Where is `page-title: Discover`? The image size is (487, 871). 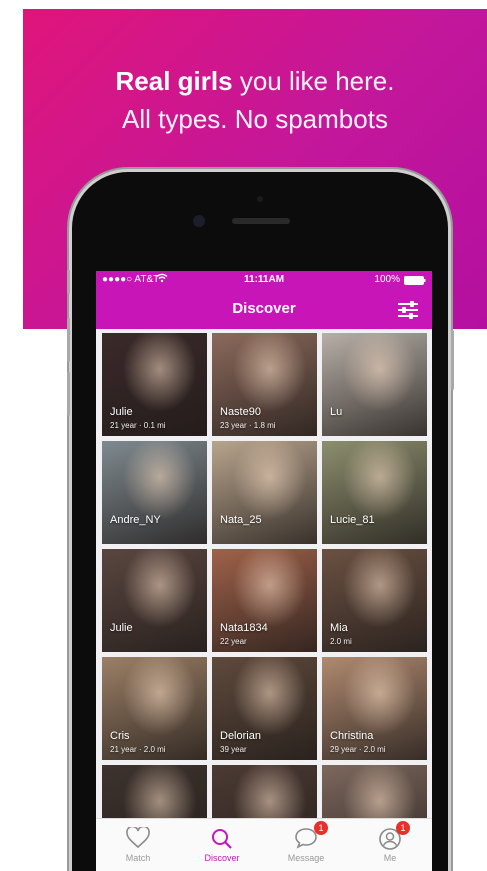
page-title: Discover is located at coordinates (264, 308).